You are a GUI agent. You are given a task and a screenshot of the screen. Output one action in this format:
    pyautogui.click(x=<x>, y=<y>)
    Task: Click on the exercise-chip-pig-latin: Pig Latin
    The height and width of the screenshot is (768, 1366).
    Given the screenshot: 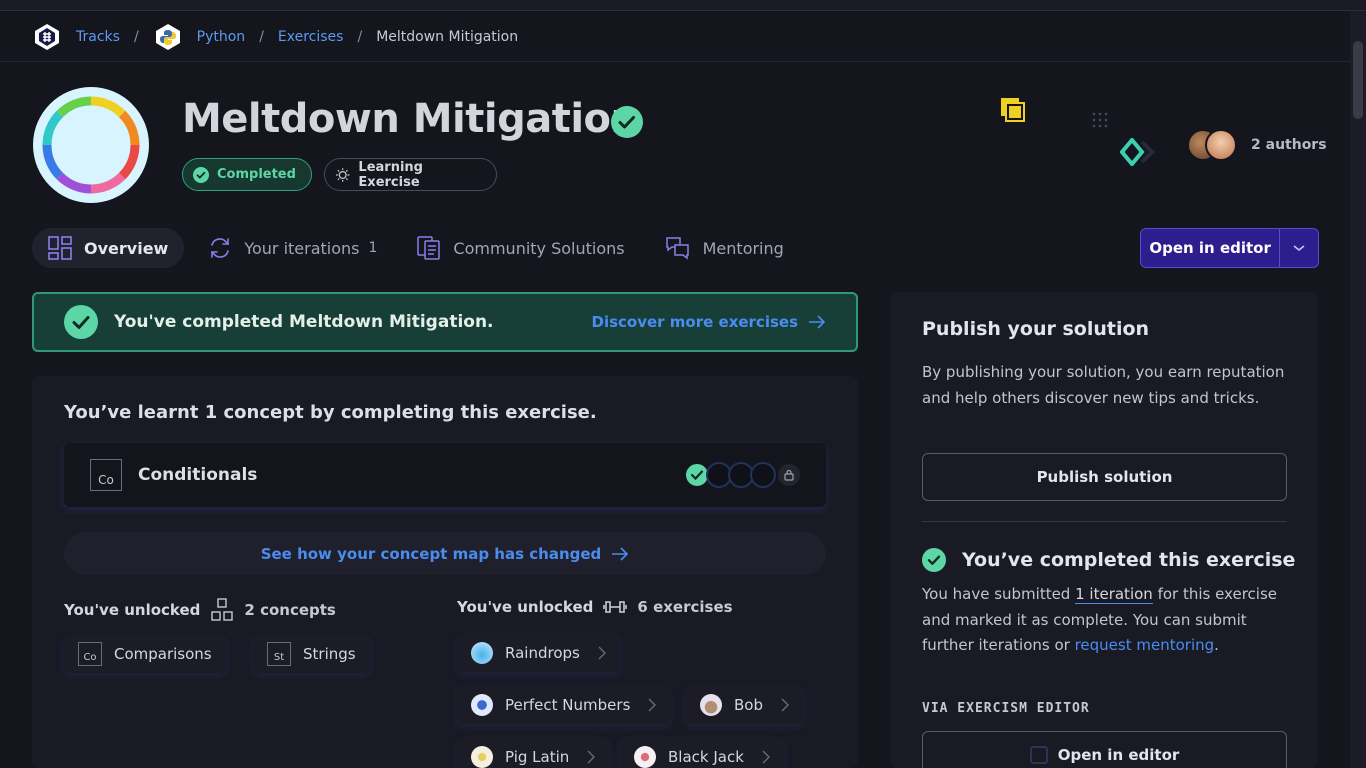 What is the action you would take?
    pyautogui.click(x=533, y=753)
    